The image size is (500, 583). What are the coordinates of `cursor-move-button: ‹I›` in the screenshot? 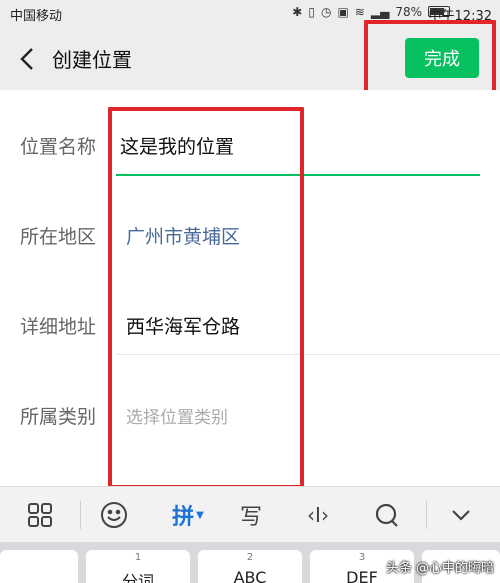 It's located at (318, 515).